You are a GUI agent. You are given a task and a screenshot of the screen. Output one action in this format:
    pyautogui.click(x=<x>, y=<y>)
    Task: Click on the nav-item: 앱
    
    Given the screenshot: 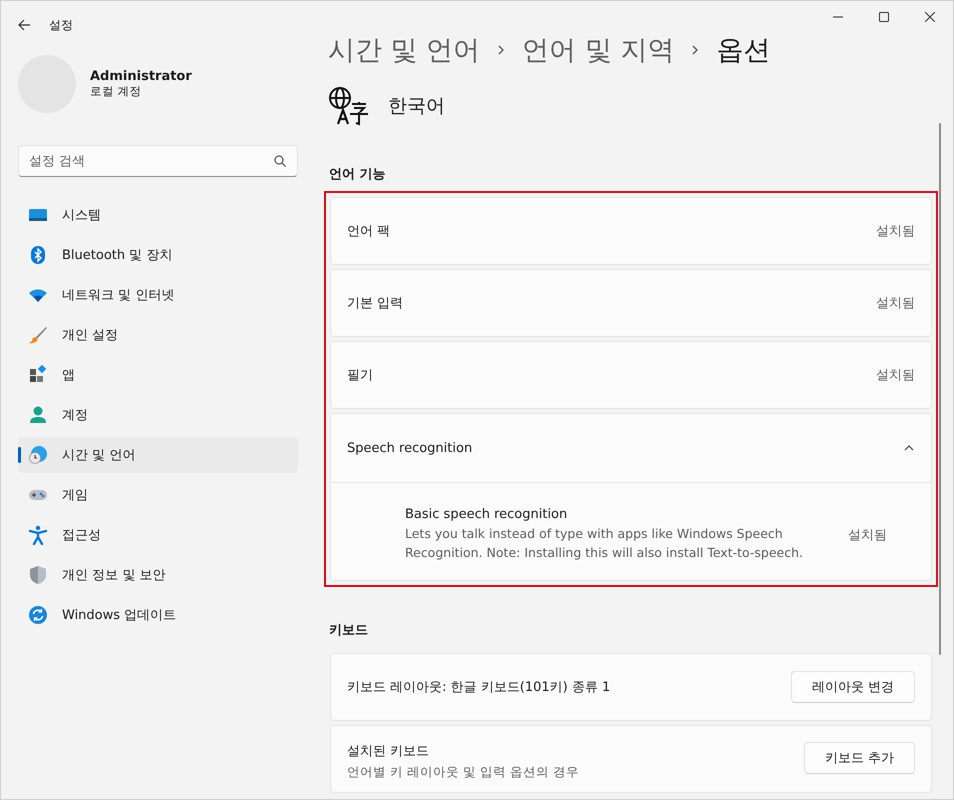 What is the action you would take?
    pyautogui.click(x=158, y=375)
    